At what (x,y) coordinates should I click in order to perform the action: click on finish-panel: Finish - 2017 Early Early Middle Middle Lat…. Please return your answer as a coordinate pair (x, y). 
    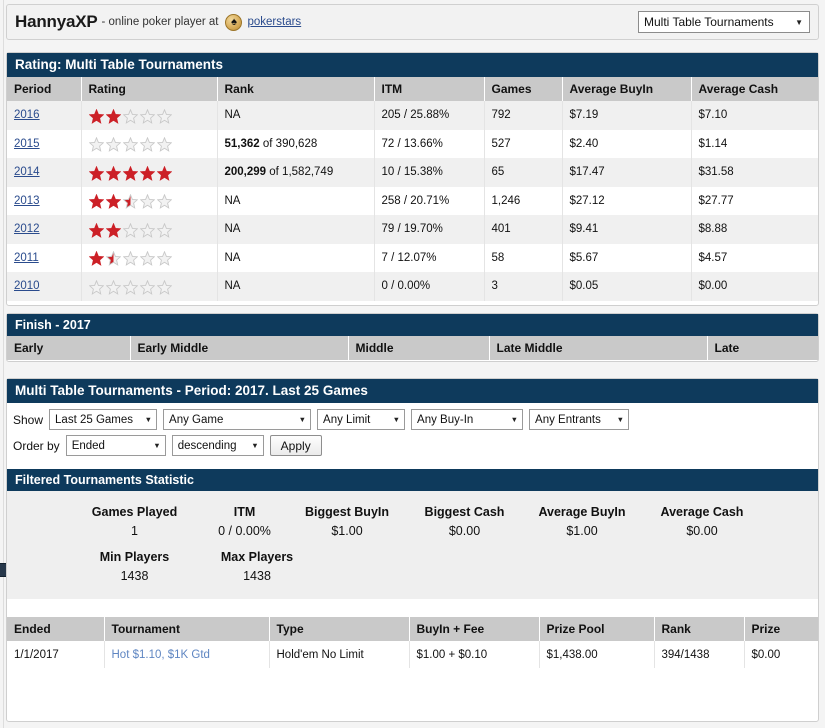
    Looking at the image, I should click on (412, 337).